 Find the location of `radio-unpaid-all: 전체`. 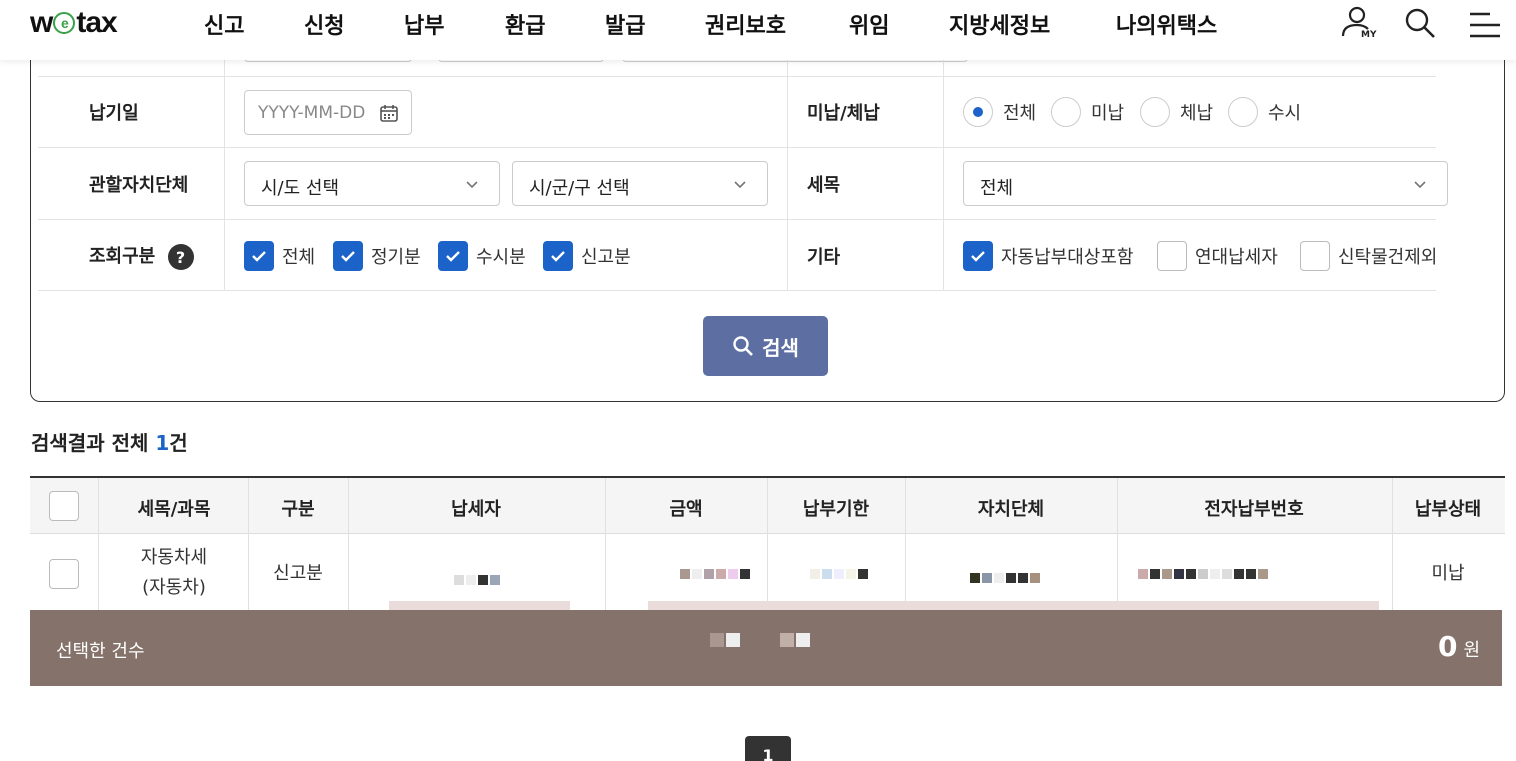

radio-unpaid-all: 전체 is located at coordinates (999, 112).